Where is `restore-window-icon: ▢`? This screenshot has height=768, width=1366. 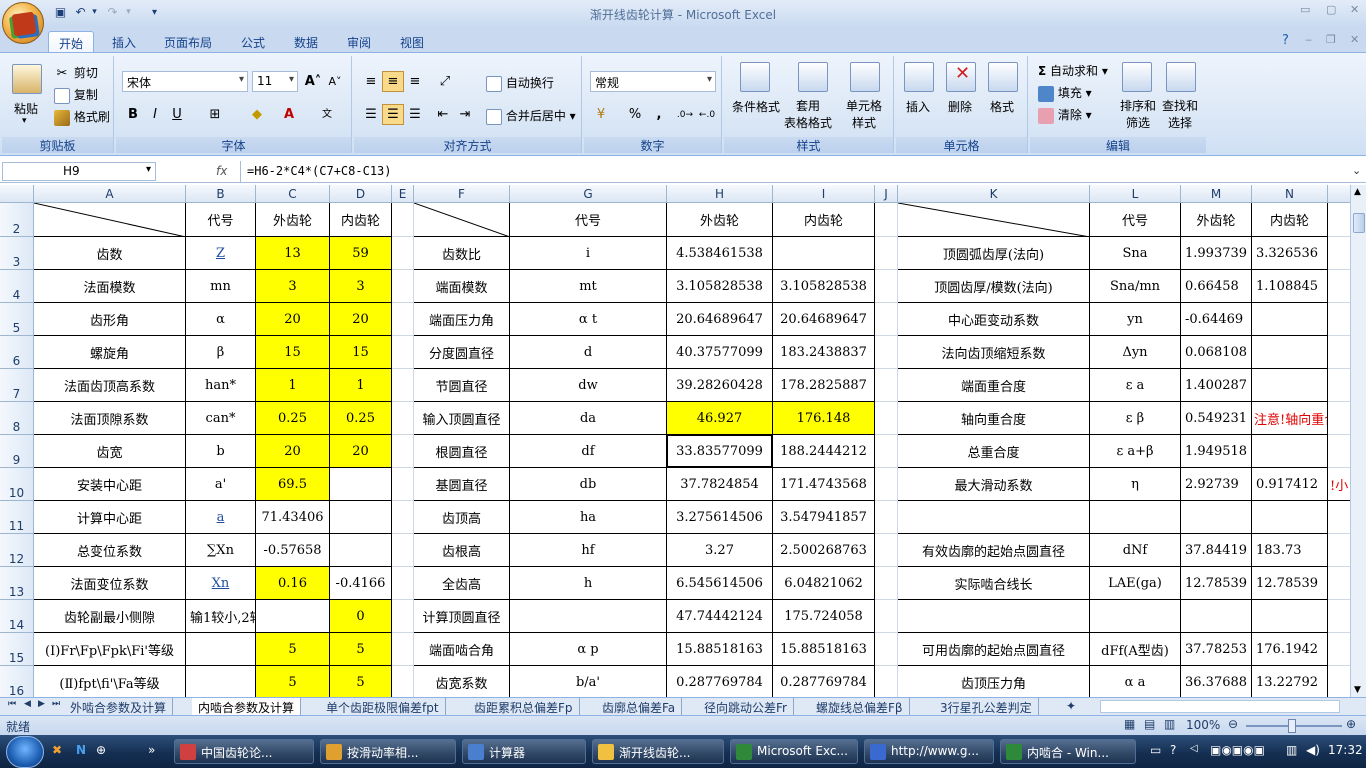 restore-window-icon: ▢ is located at coordinates (1331, 9).